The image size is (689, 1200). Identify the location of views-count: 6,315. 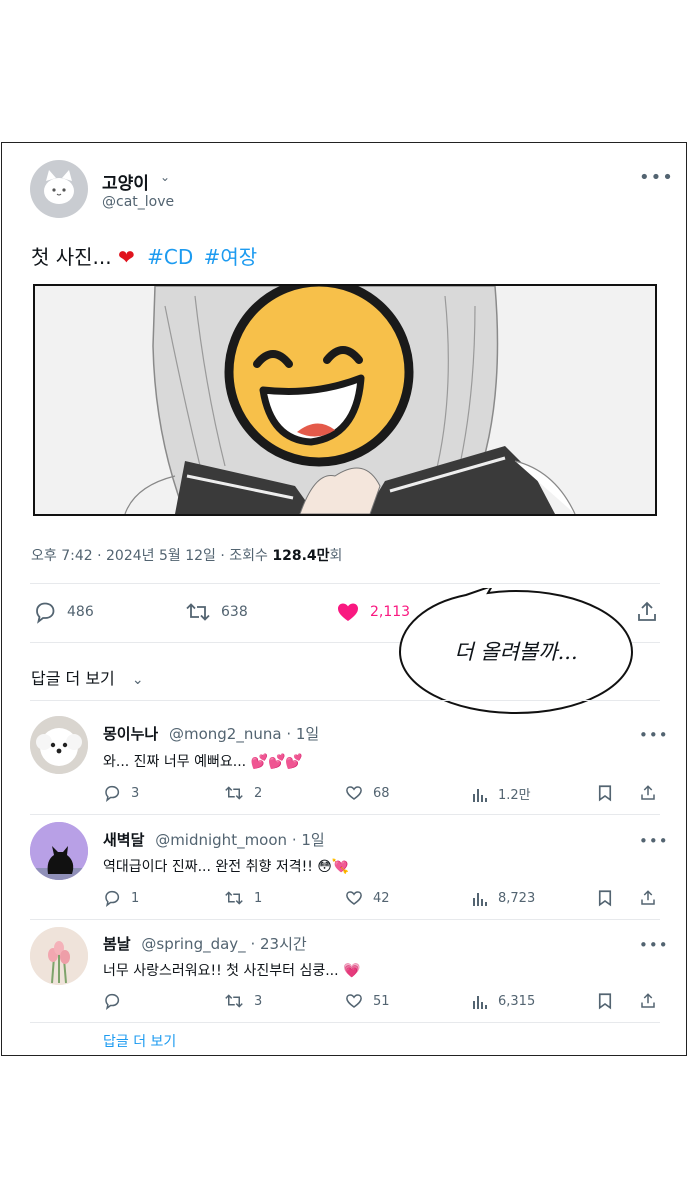
(517, 1001).